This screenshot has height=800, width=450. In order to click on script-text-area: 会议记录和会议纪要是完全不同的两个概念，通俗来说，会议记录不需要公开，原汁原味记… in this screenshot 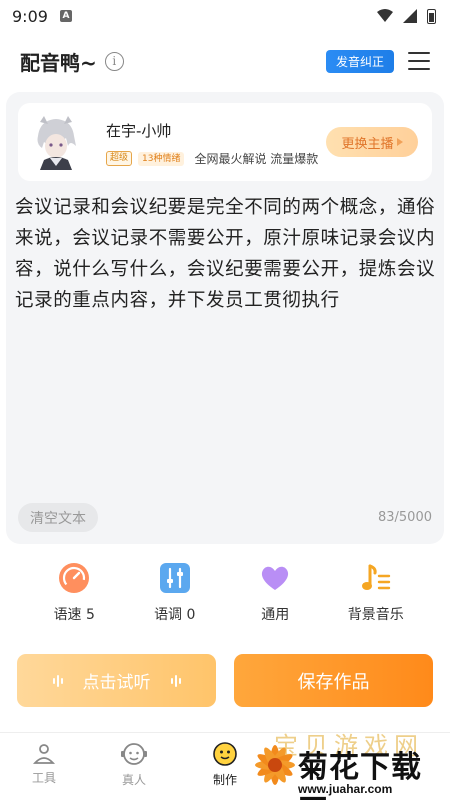, I will do `click(226, 254)`.